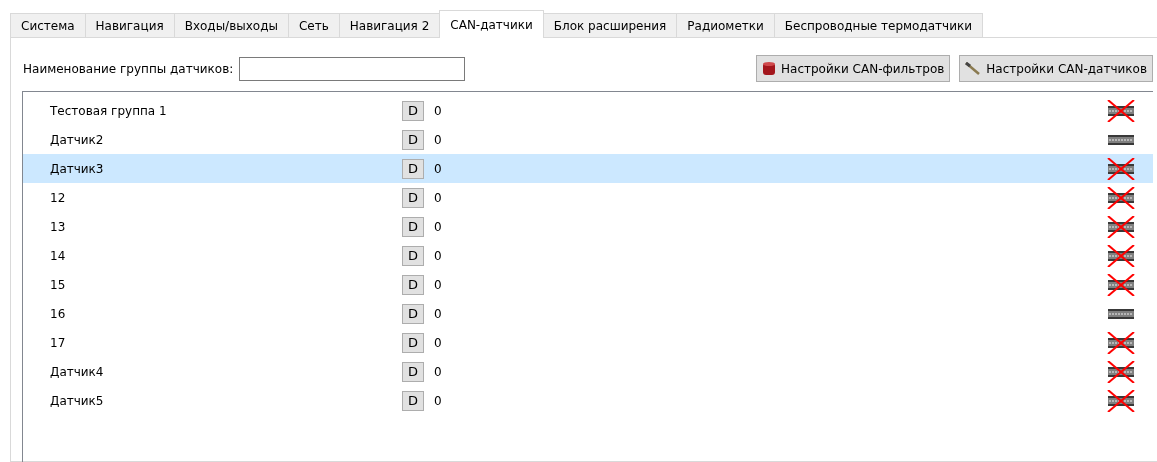 The width and height of the screenshot is (1157, 462). I want to click on tab: Беспроводные термодатчики, so click(878, 25).